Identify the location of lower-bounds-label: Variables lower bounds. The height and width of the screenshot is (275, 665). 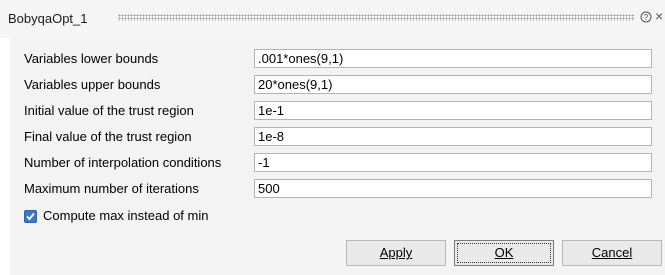
(91, 58).